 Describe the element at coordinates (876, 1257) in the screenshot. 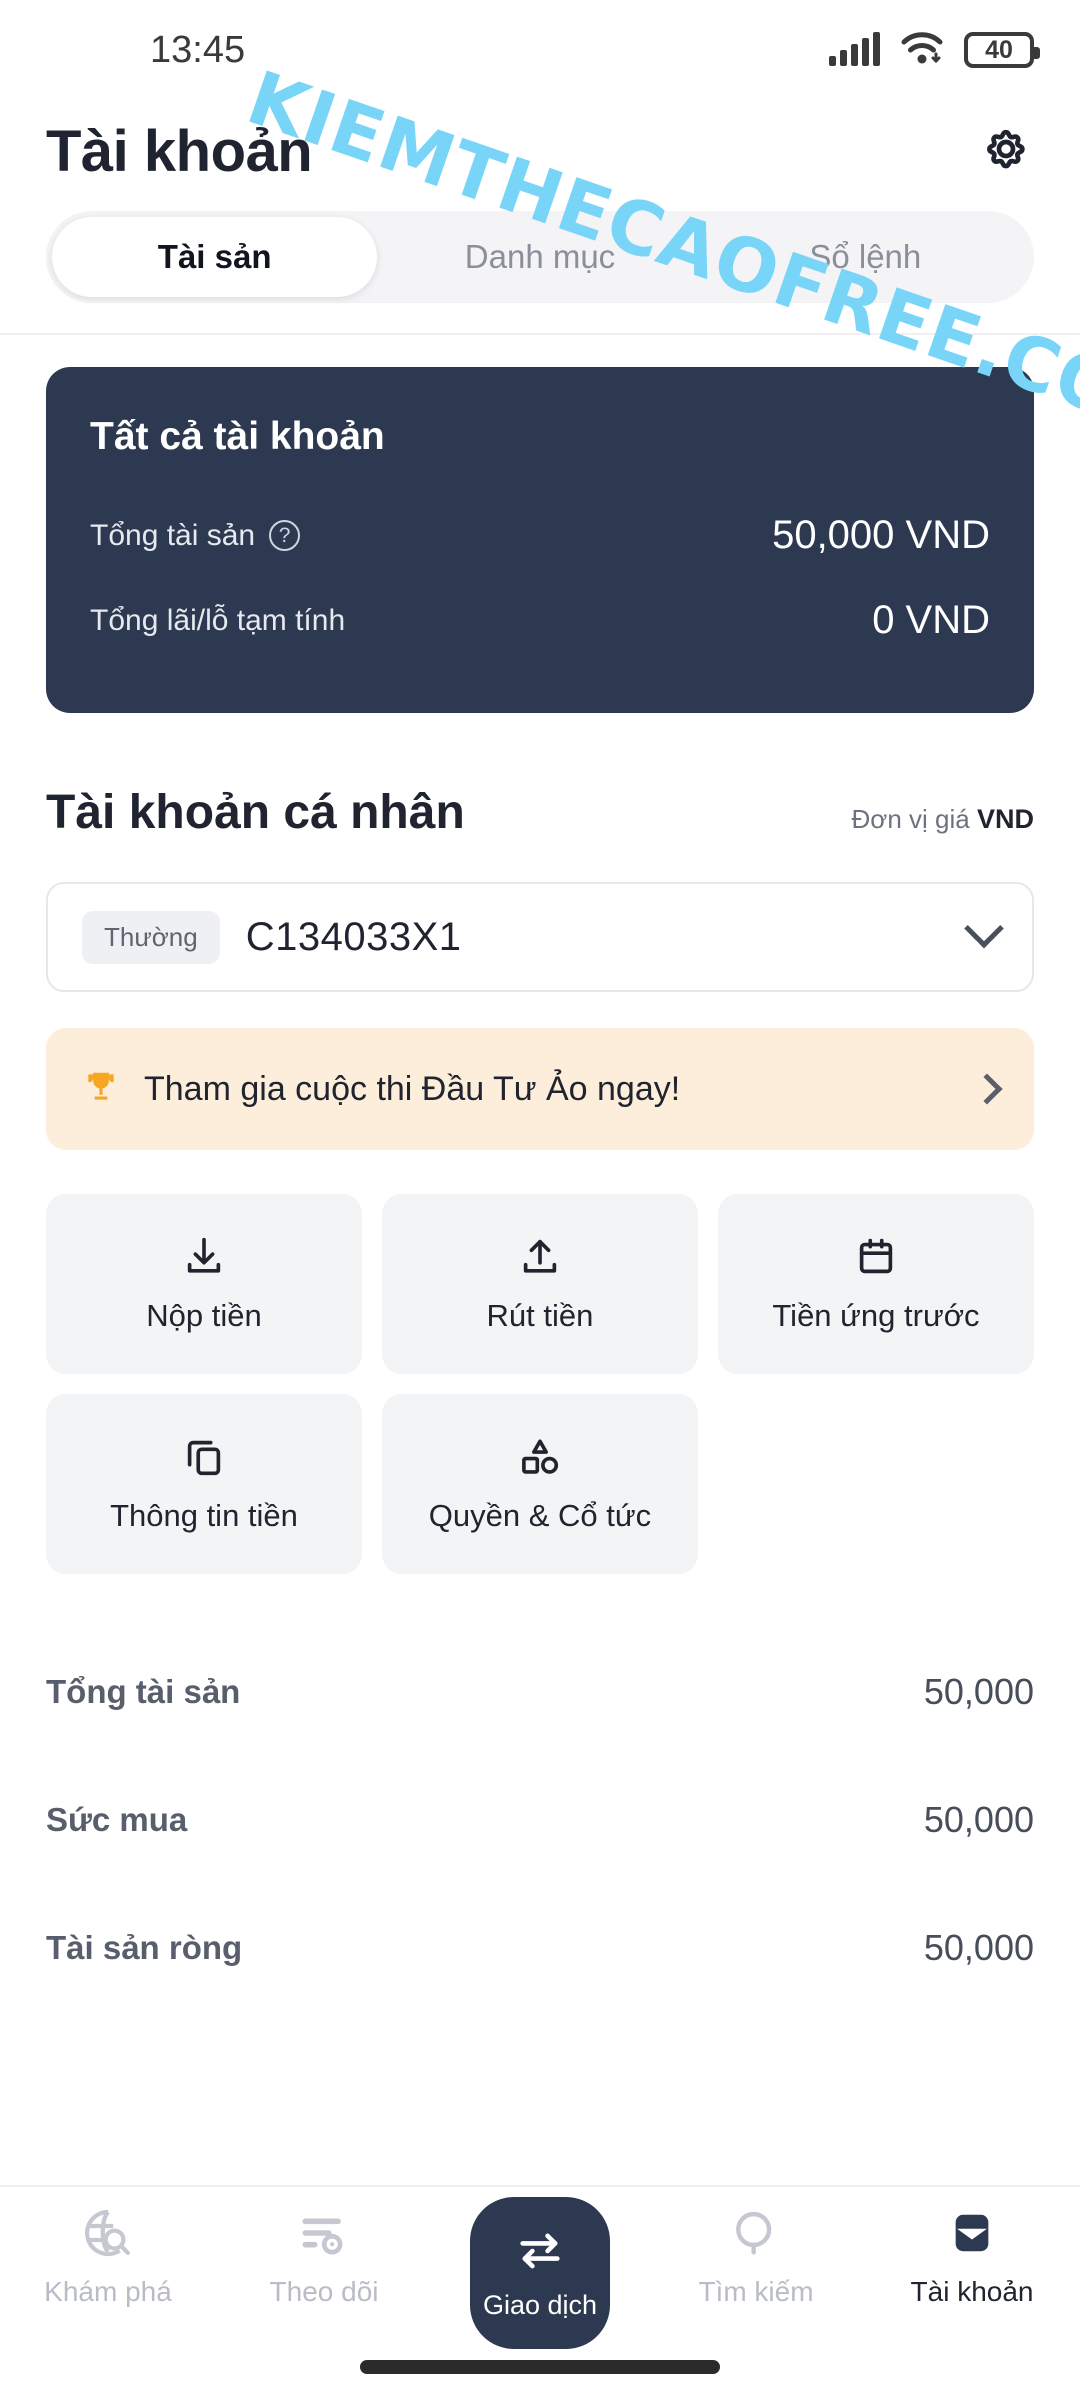

I see `calendar-icon` at that location.